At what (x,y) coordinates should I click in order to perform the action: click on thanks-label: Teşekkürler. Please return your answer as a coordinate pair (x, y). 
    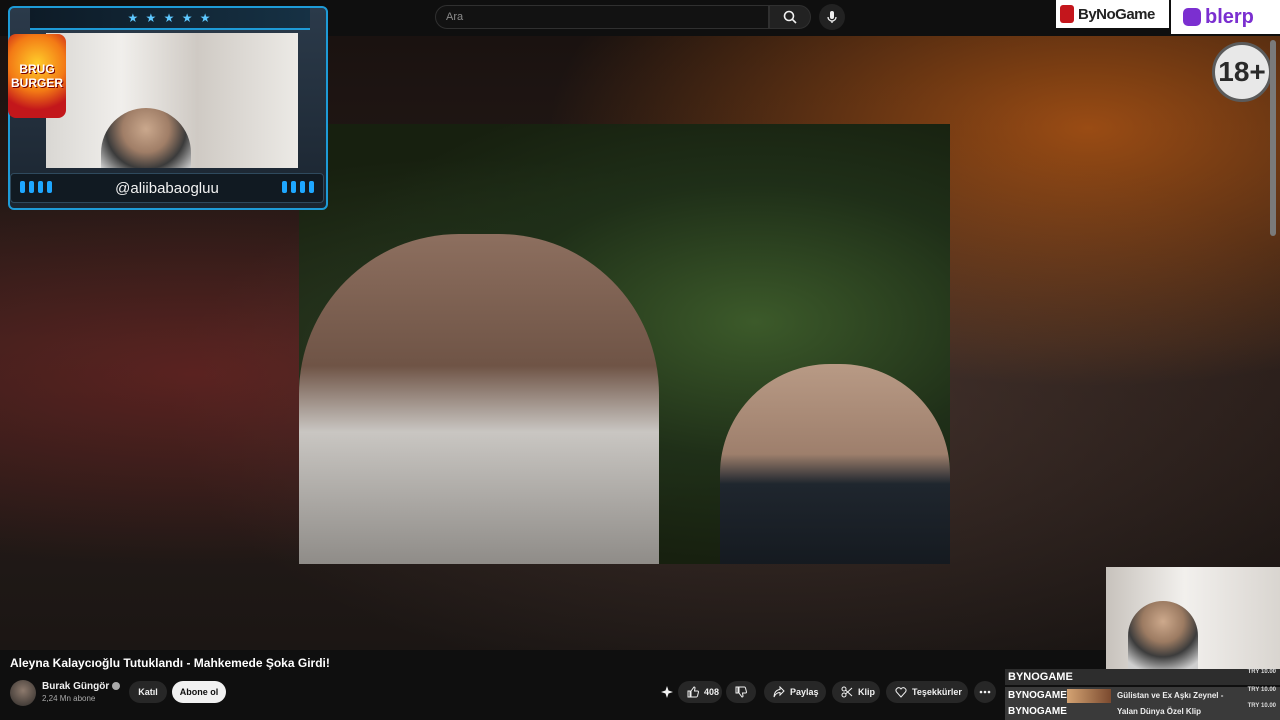
    Looking at the image, I should click on (937, 692).